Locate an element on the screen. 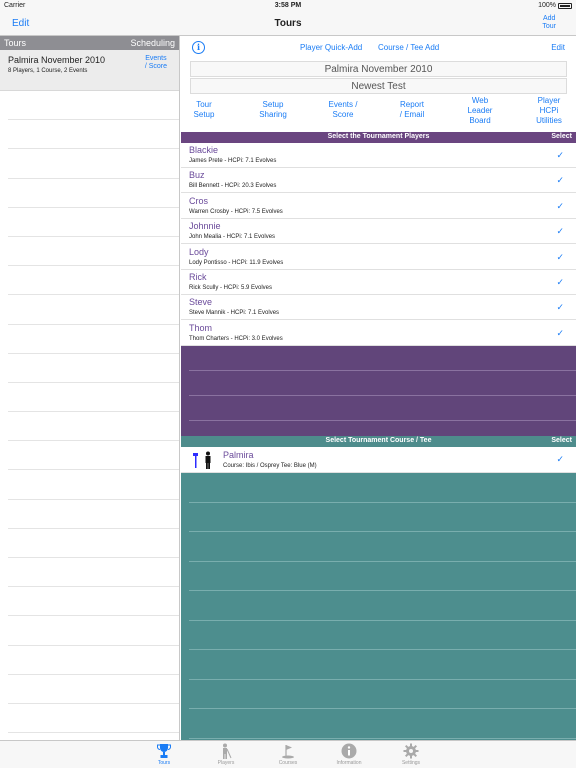 Image resolution: width=576 pixels, height=768 pixels. player-row: Johnnie John Mealia - HCPi: 7.1 Evolves ✓ is located at coordinates (378, 232).